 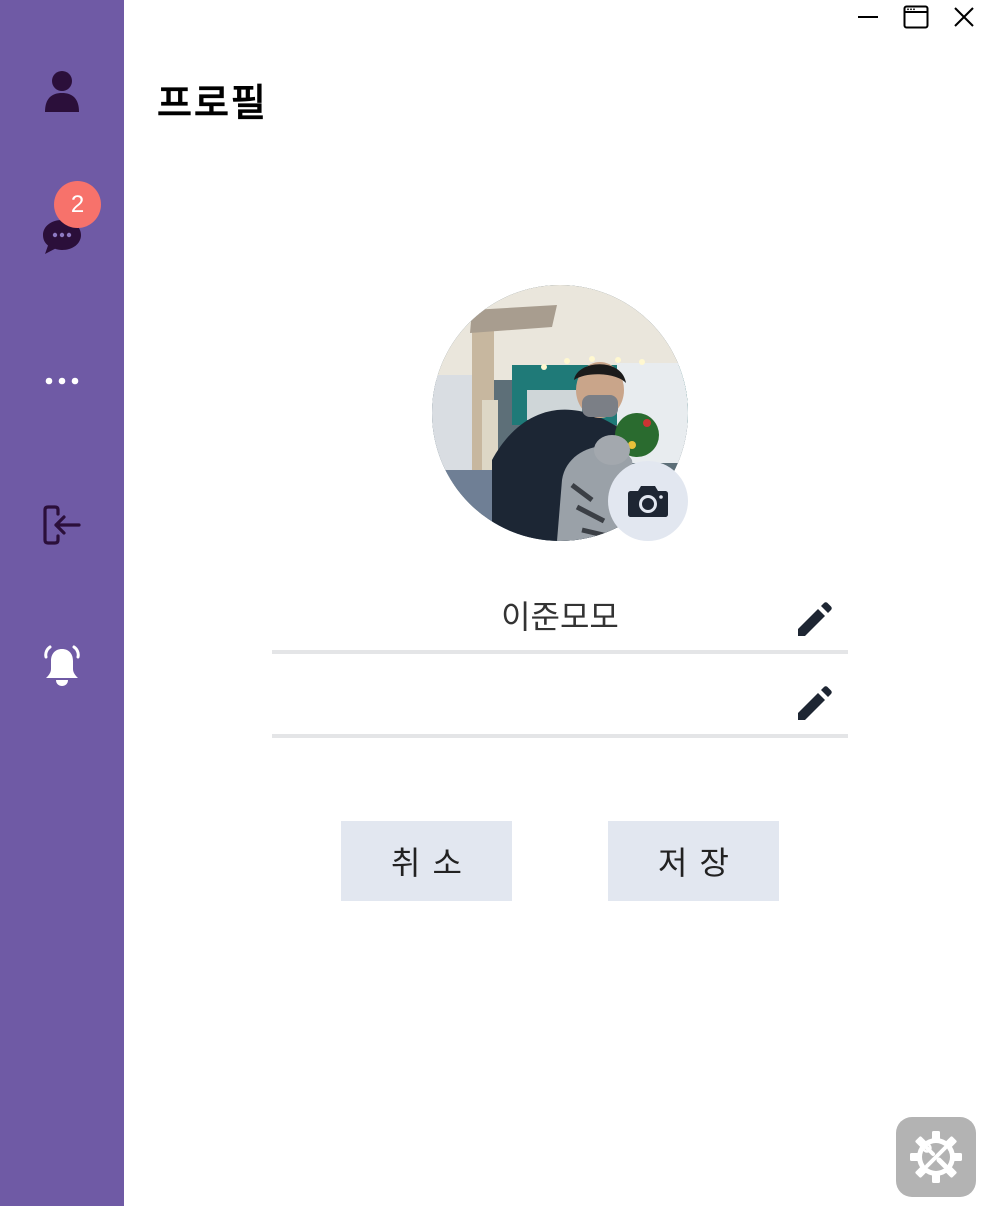 I want to click on minimize-button, so click(x=868, y=17).